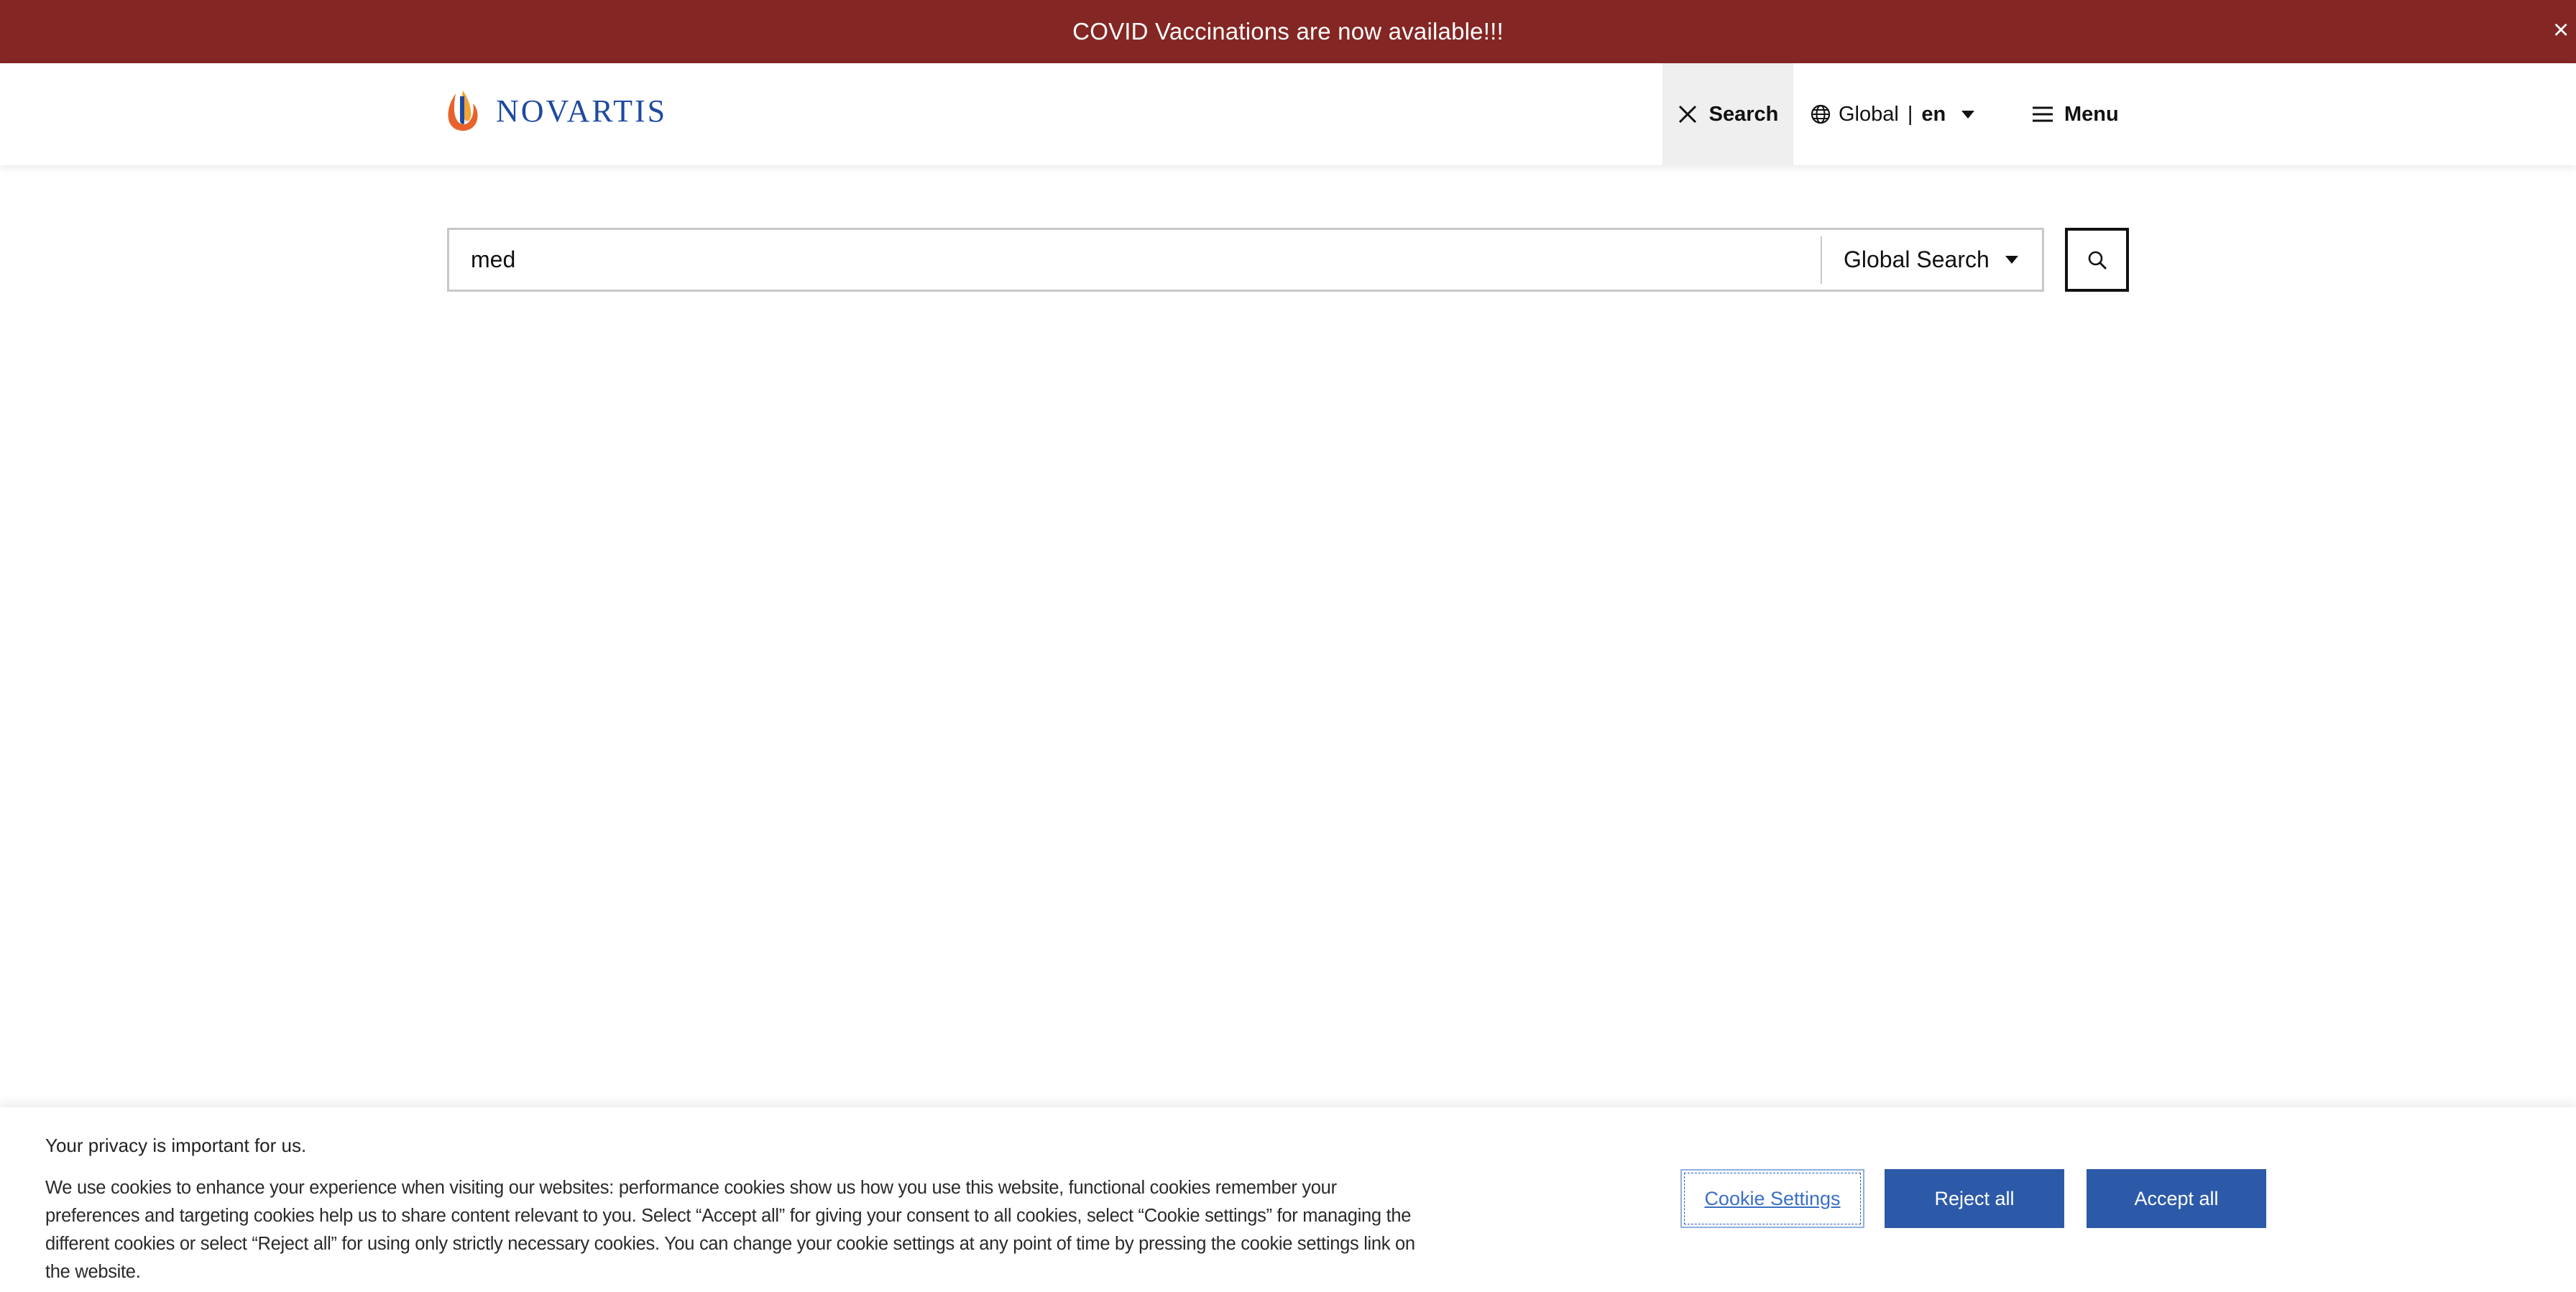  Describe the element at coordinates (1135, 260) in the screenshot. I see `search-input` at that location.